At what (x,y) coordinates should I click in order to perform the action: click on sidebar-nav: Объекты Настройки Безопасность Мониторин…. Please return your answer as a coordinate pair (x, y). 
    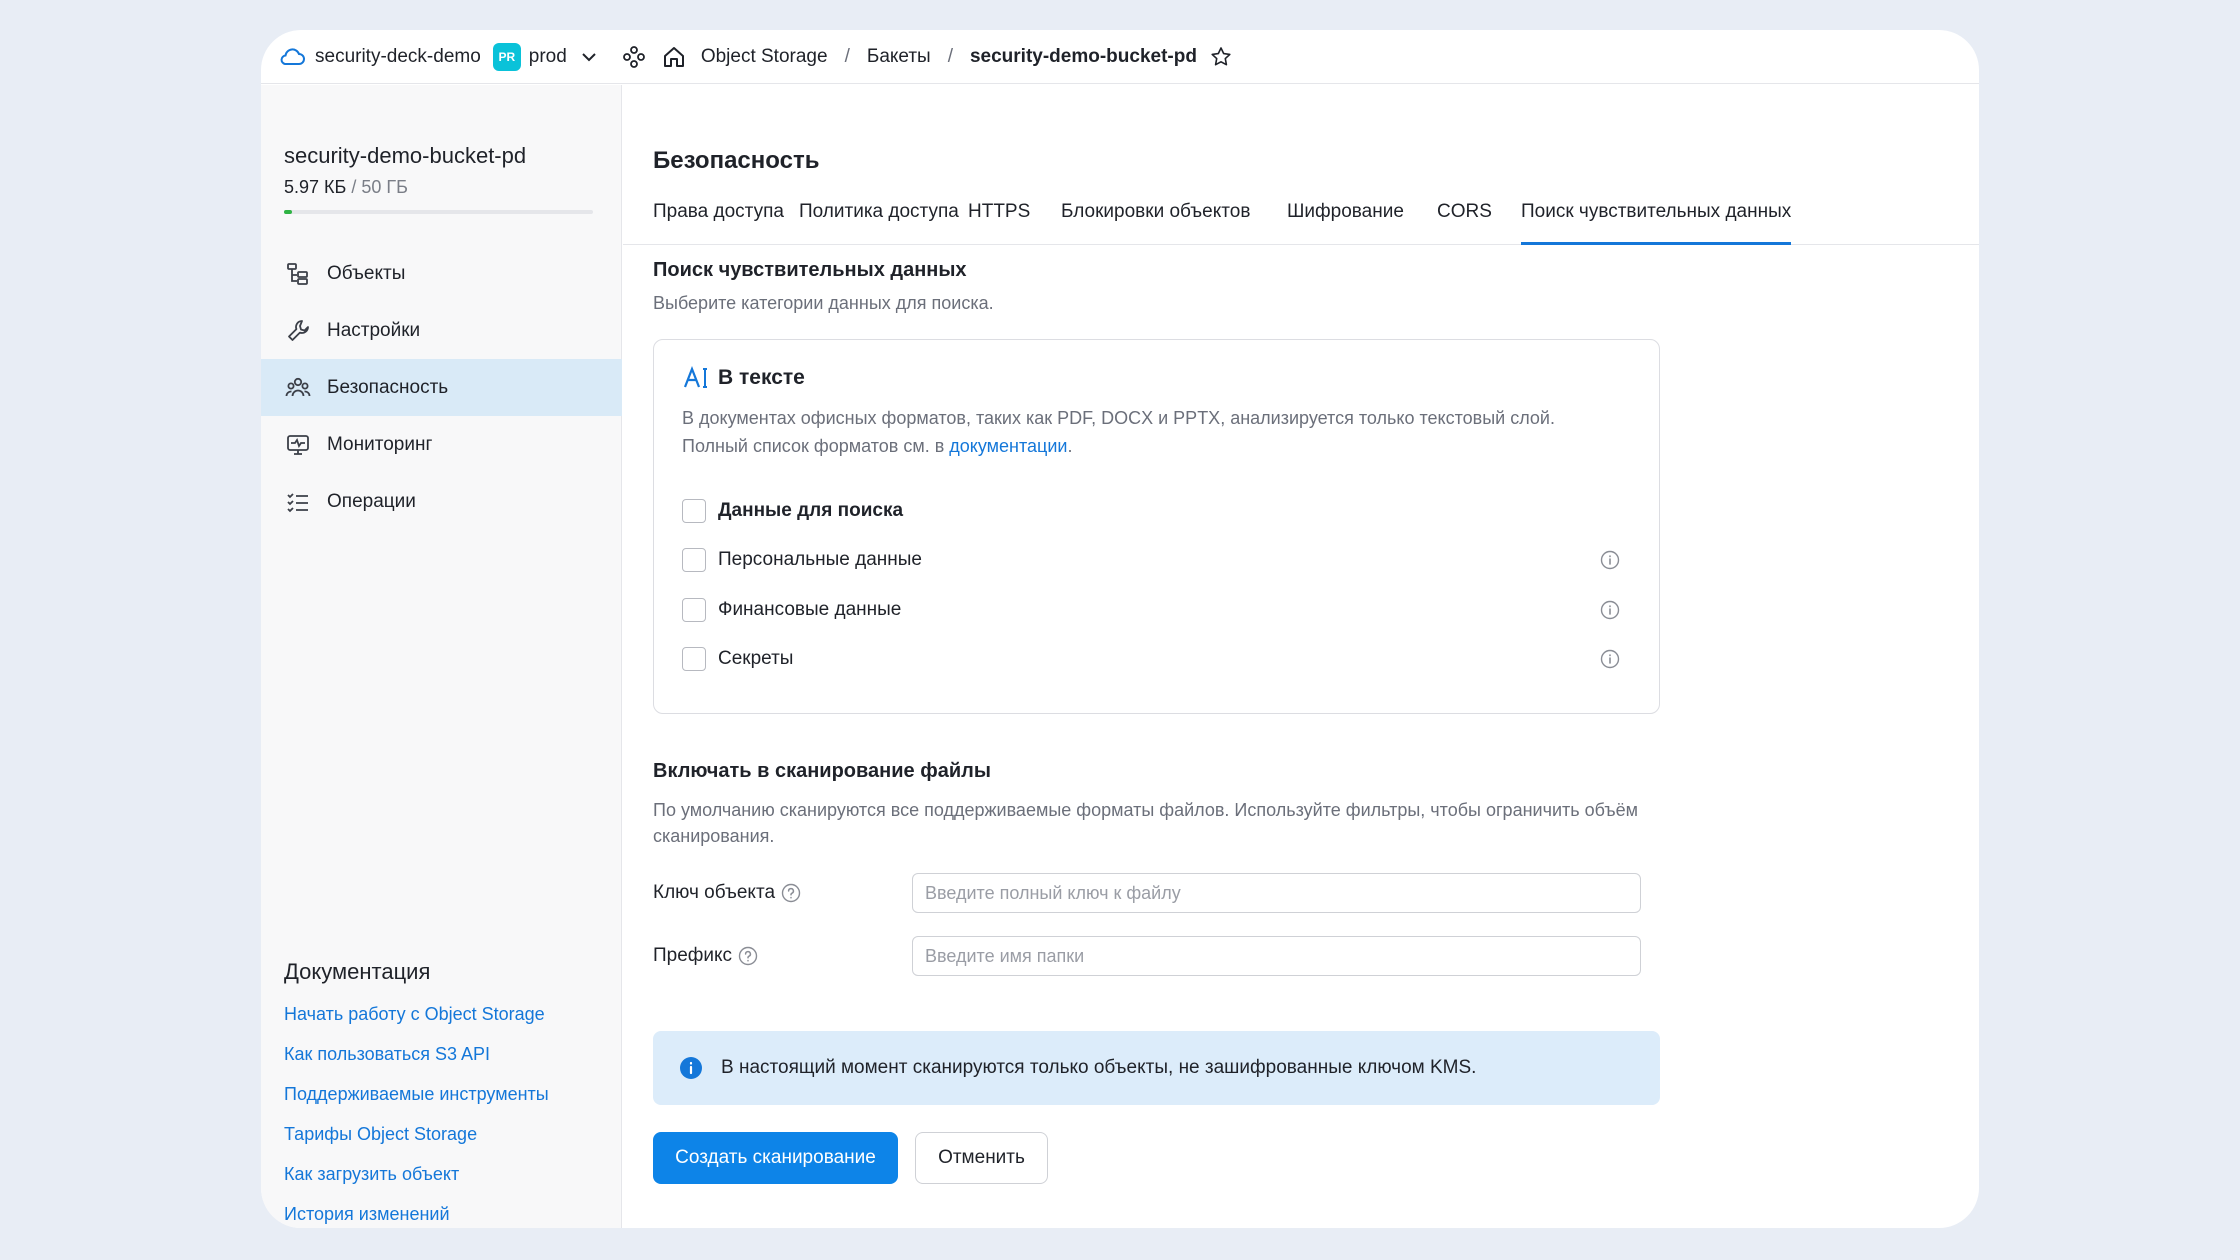
    Looking at the image, I should click on (441, 387).